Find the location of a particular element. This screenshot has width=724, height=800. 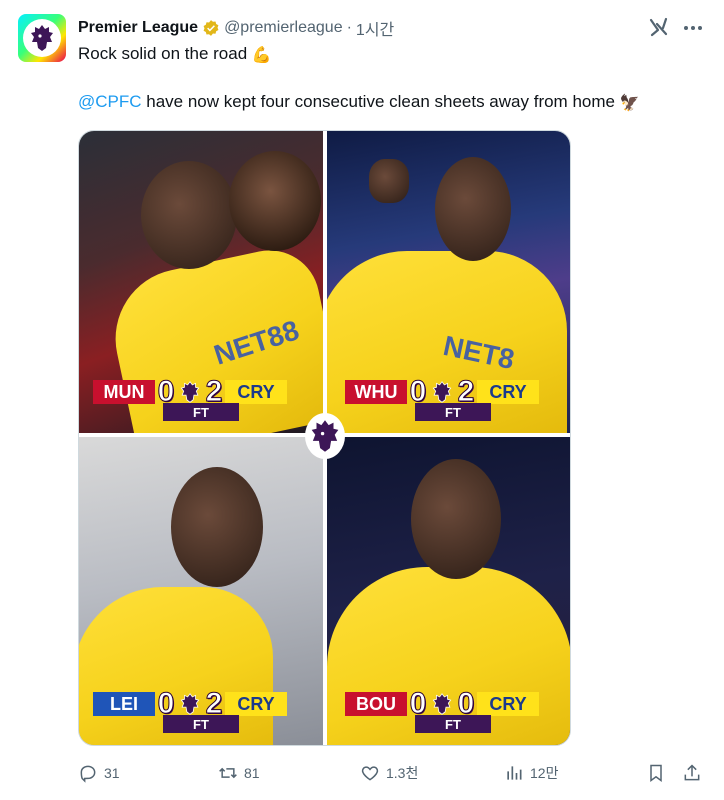

bookmark-icon is located at coordinates (656, 773).